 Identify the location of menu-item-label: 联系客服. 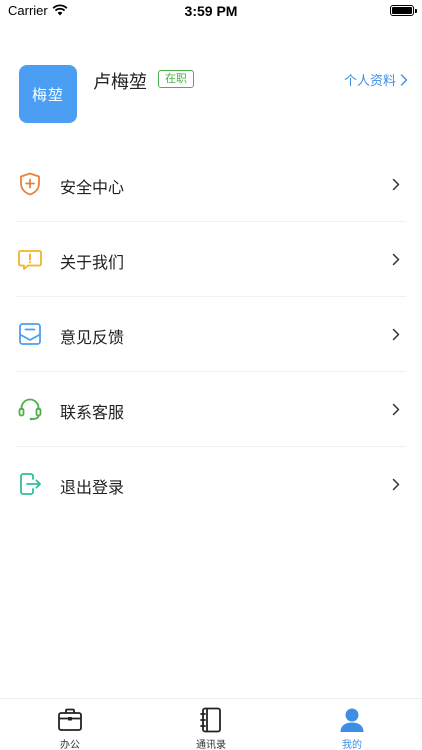
(92, 412).